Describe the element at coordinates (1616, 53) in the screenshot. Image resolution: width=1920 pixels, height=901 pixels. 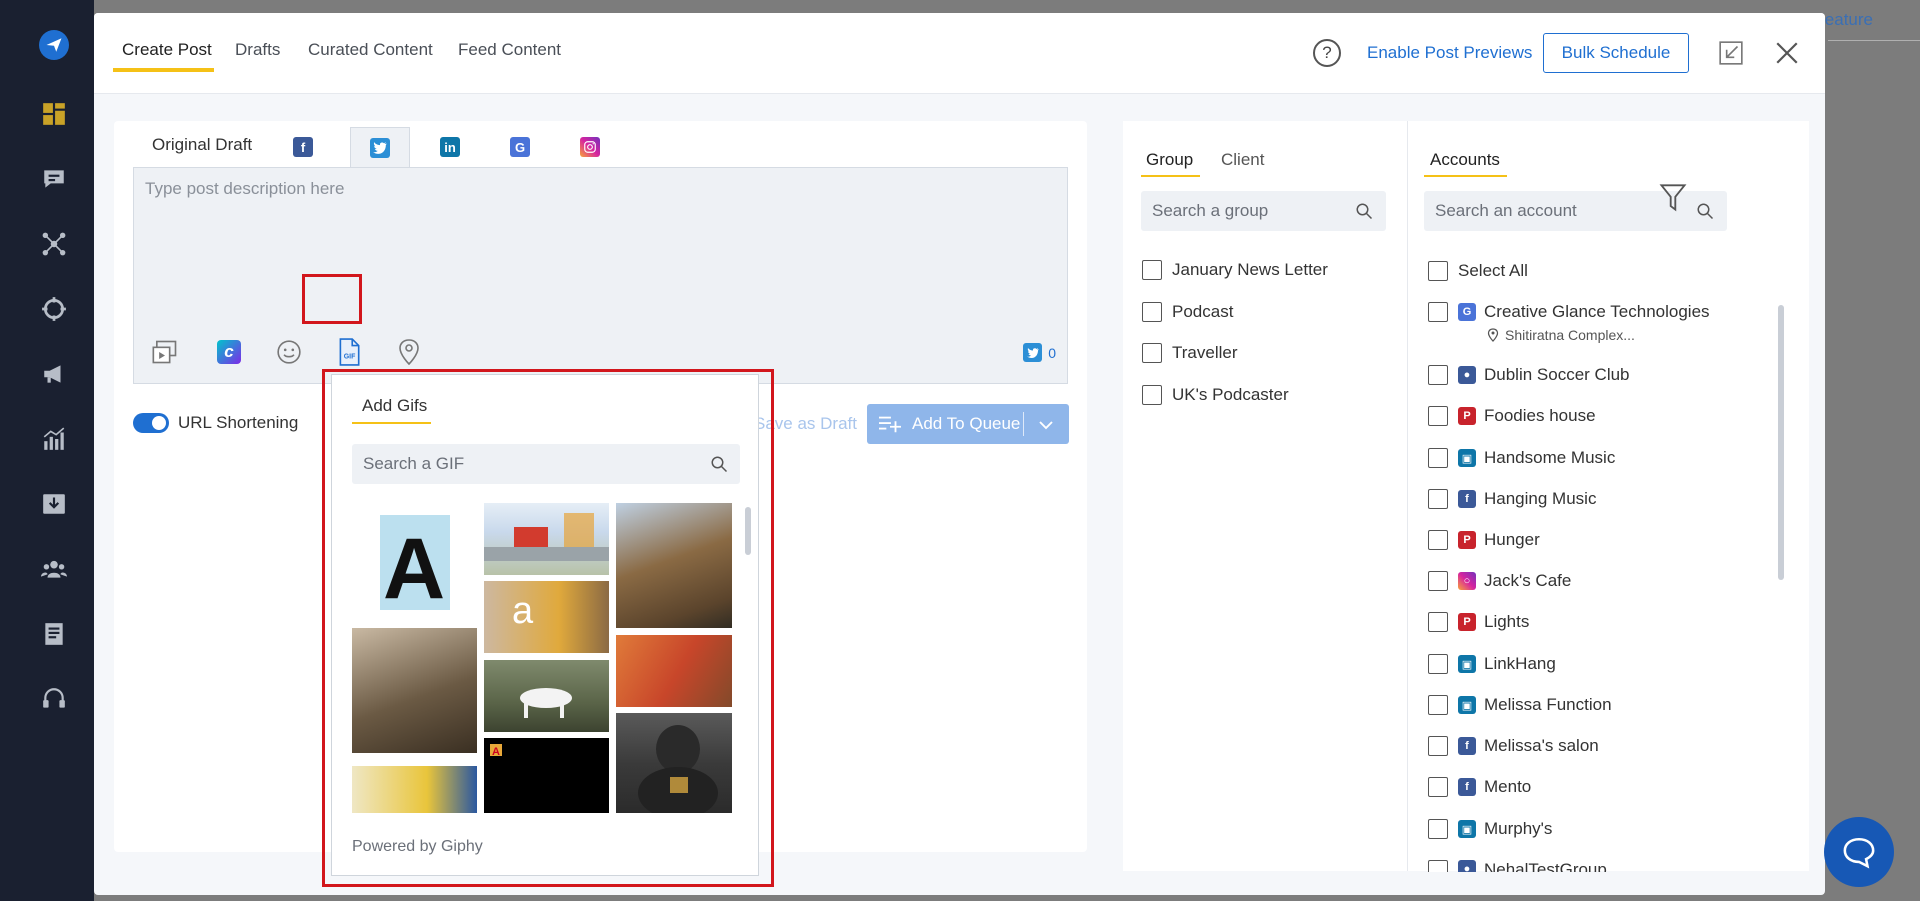
I see `bulk-schedule-button: Bulk Schedule` at that location.